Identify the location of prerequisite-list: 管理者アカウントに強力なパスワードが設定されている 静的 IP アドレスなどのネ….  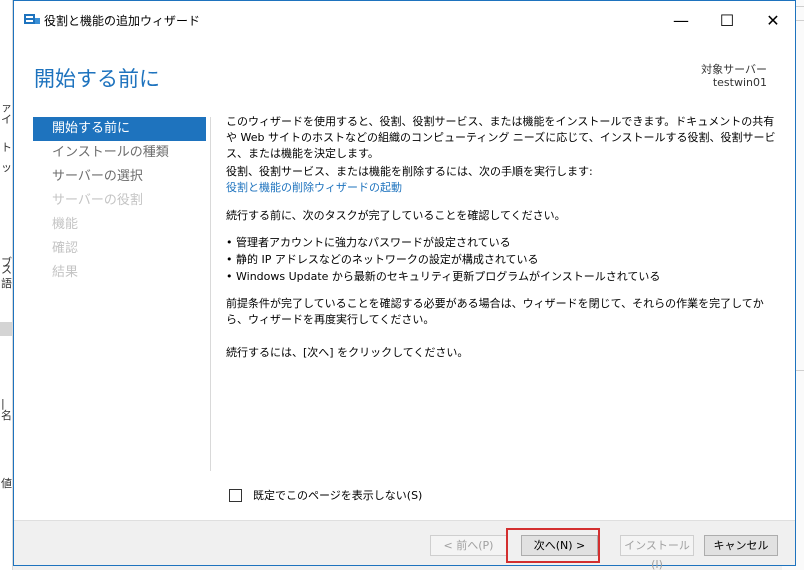
(443, 260).